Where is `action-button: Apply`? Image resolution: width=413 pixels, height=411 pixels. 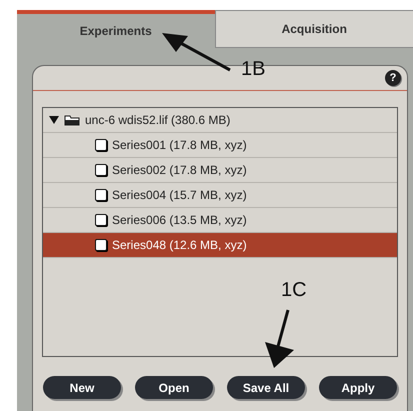 action-button: Apply is located at coordinates (358, 387).